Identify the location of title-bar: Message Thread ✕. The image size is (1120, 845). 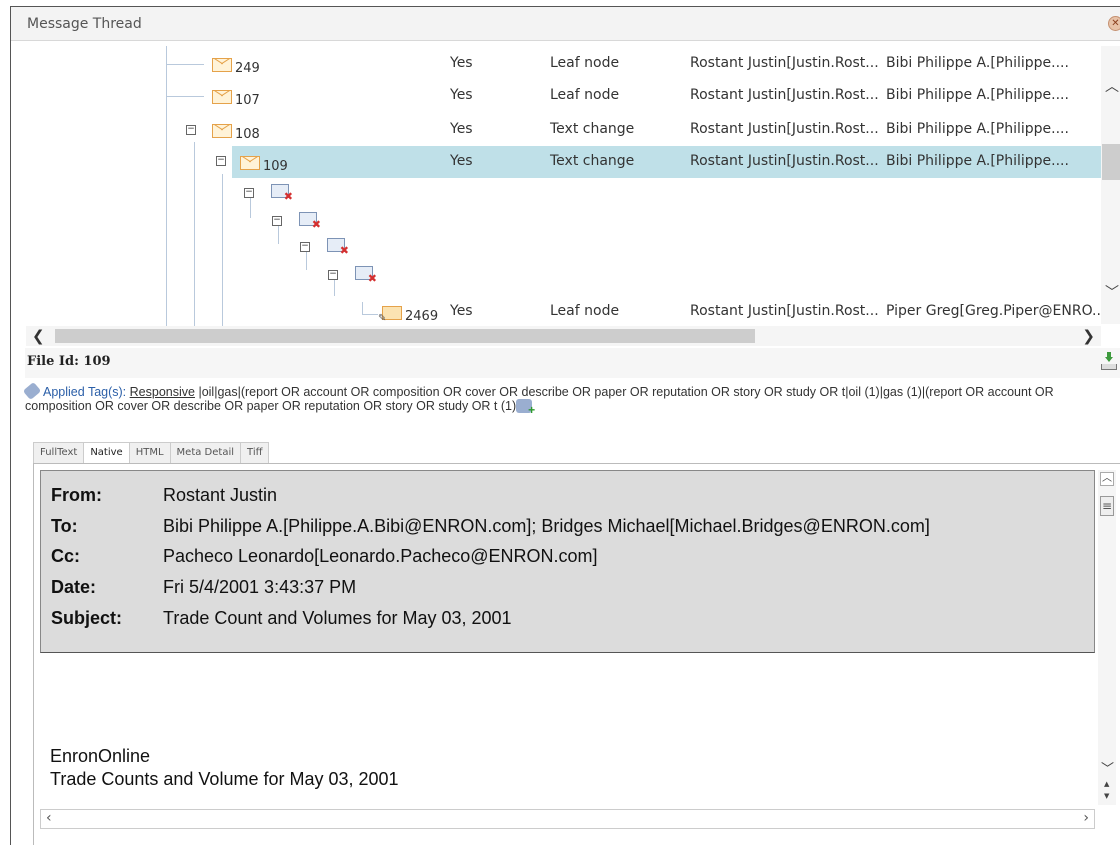
(565, 24).